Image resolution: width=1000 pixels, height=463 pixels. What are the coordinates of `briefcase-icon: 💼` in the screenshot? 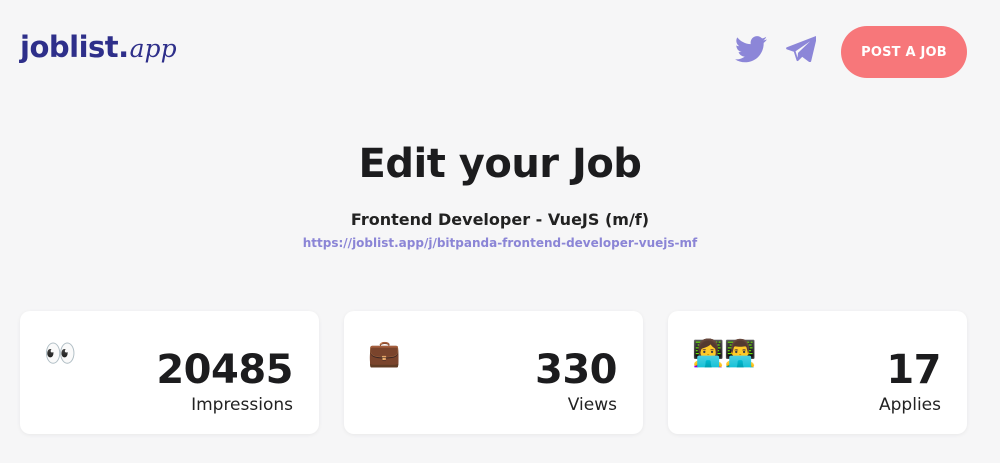 It's located at (384, 354).